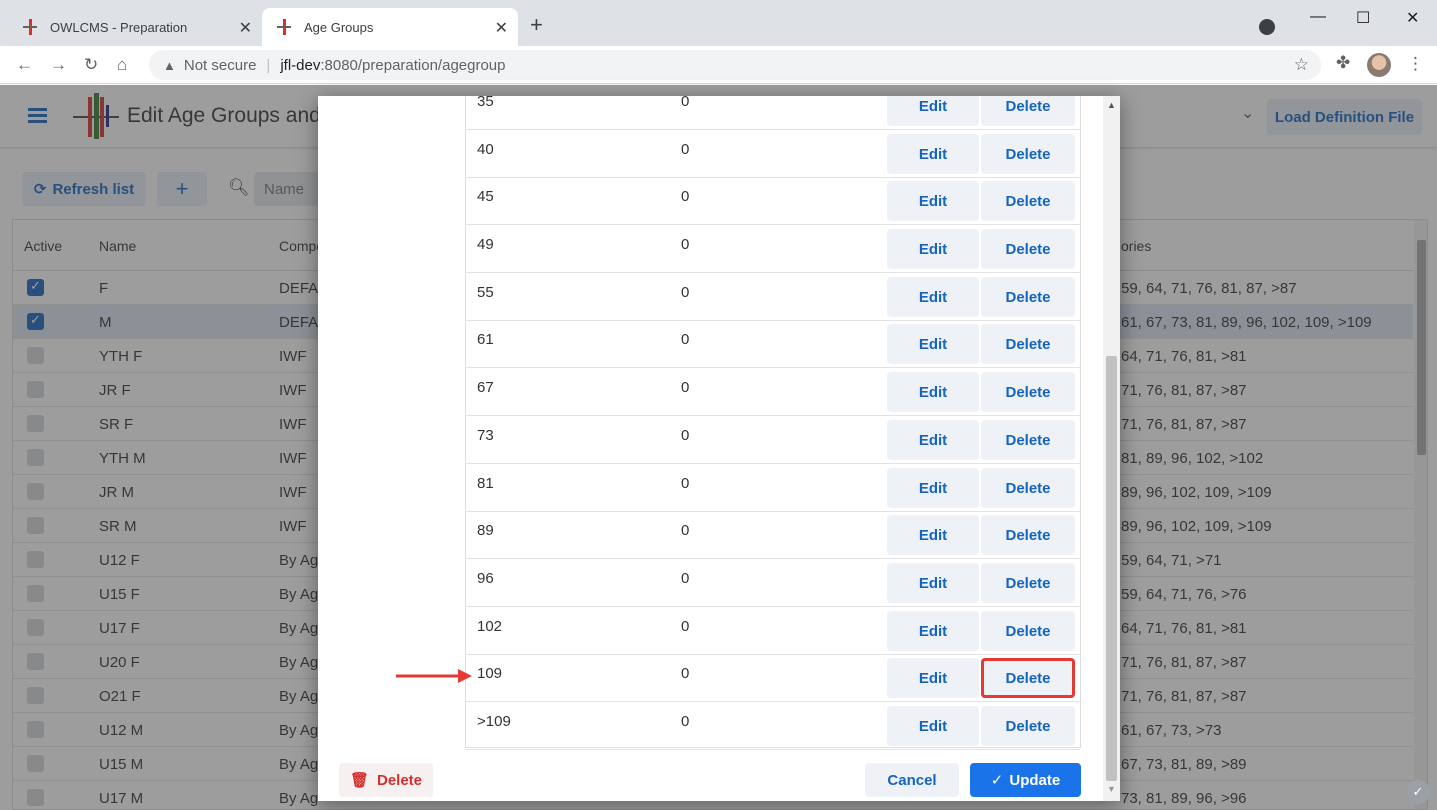 The width and height of the screenshot is (1437, 810). What do you see at coordinates (773, 583) in the screenshot?
I see `category-row: 96 0 Edit Delete` at bounding box center [773, 583].